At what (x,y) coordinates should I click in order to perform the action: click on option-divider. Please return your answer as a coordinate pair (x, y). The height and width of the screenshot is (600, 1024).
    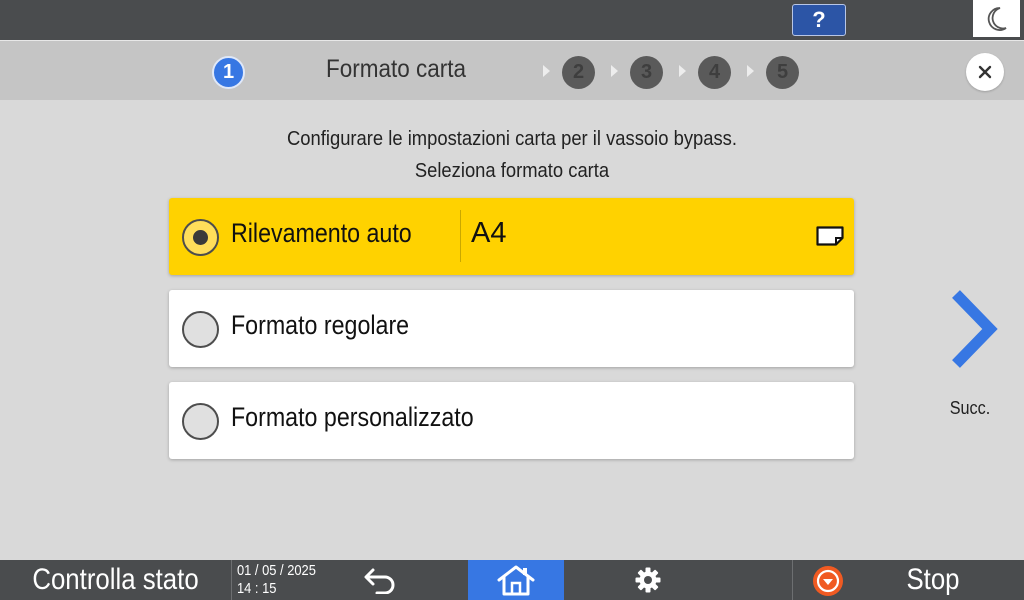
    Looking at the image, I should click on (460, 236).